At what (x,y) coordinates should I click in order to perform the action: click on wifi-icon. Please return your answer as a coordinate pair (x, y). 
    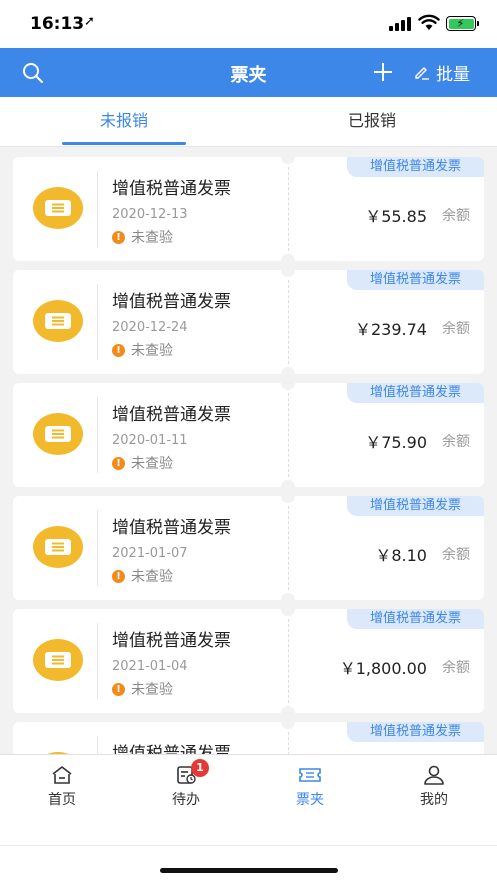
    Looking at the image, I should click on (429, 22).